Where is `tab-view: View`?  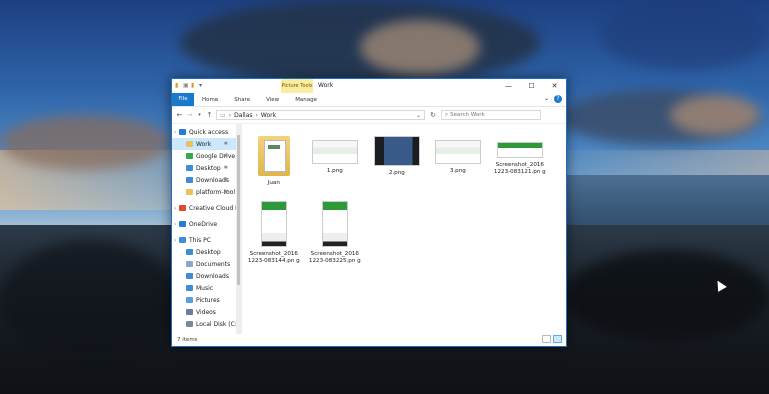 tab-view: View is located at coordinates (272, 100).